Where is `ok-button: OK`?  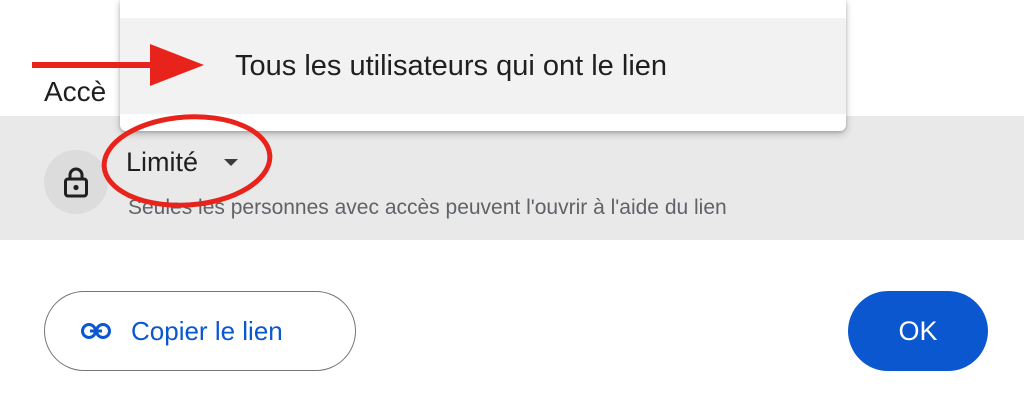
ok-button: OK is located at coordinates (918, 331).